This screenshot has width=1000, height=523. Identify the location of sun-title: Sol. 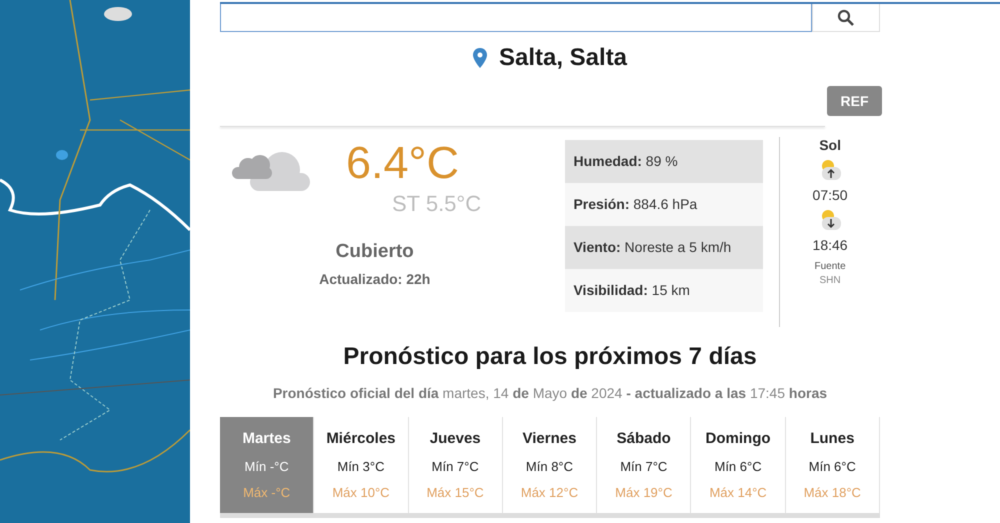
(830, 145).